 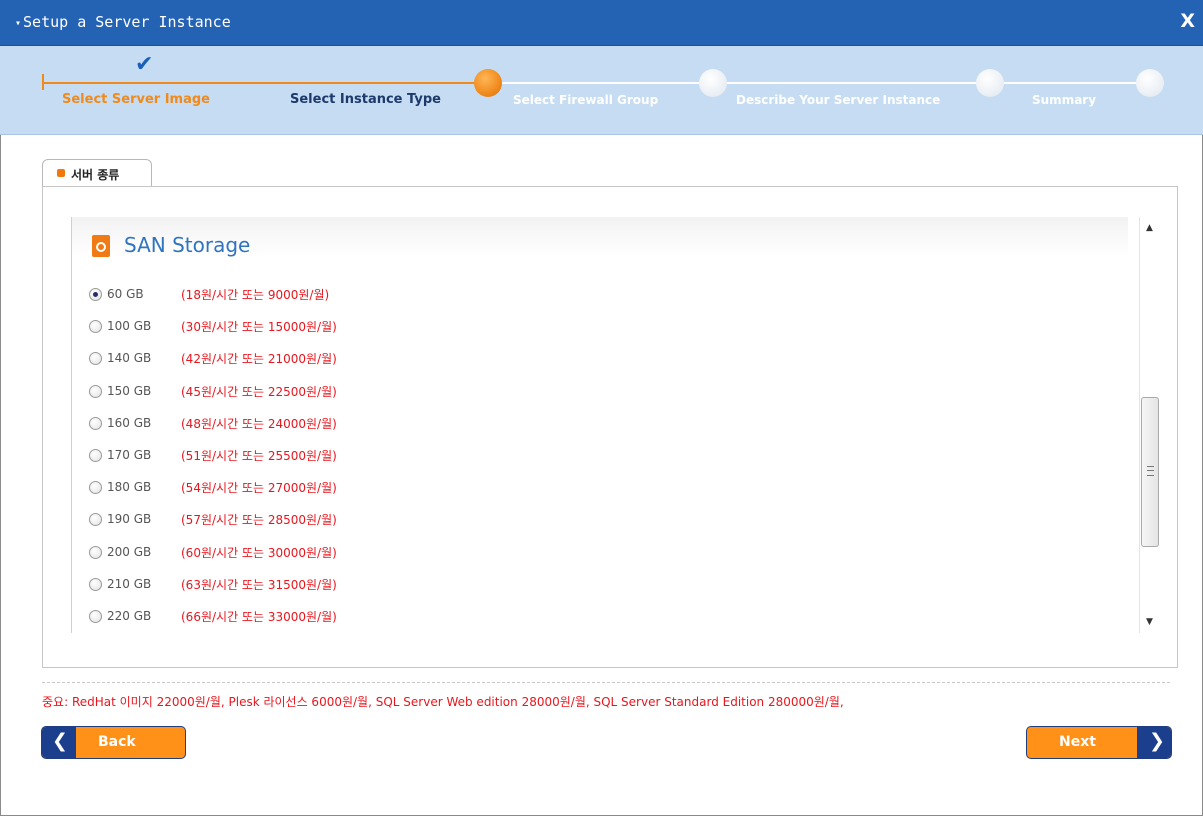 I want to click on storage-size: 100 GB, so click(x=129, y=326).